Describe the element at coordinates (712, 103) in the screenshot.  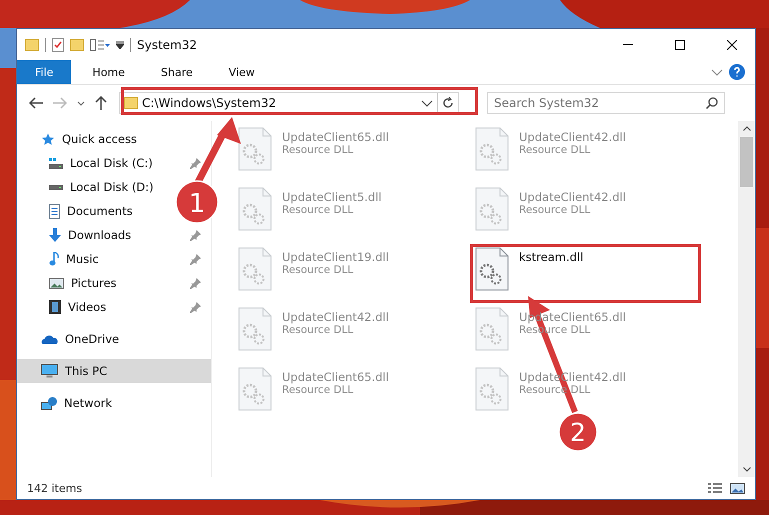
I see `search-icon` at that location.